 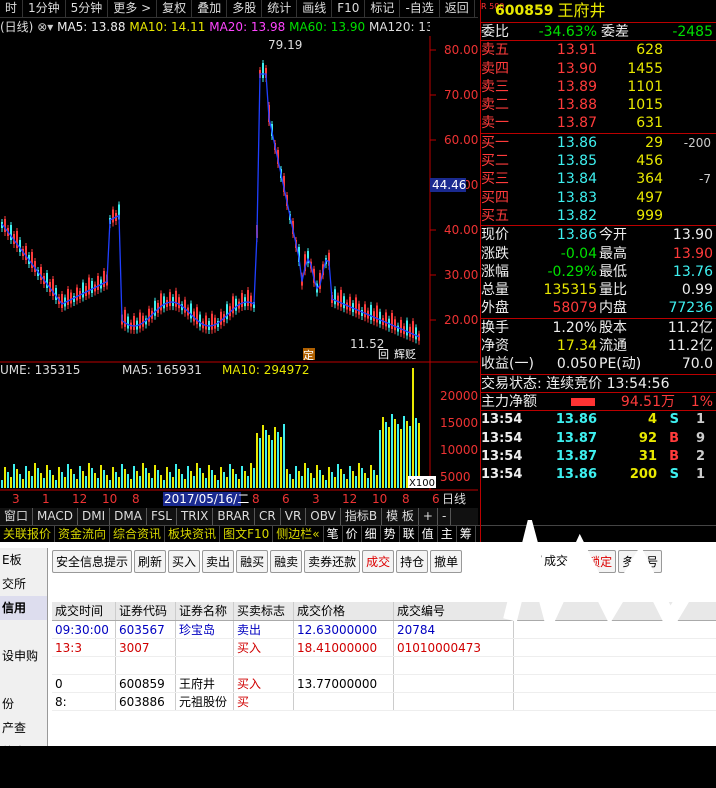 I want to click on side-nav-item-7: 产查, so click(x=23, y=728).